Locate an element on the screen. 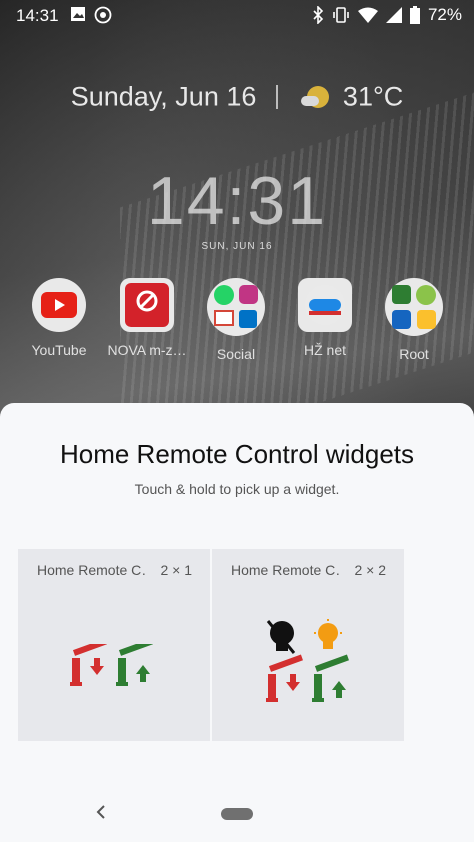 This screenshot has height=842, width=474. app-label: Root is located at coordinates (414, 354).